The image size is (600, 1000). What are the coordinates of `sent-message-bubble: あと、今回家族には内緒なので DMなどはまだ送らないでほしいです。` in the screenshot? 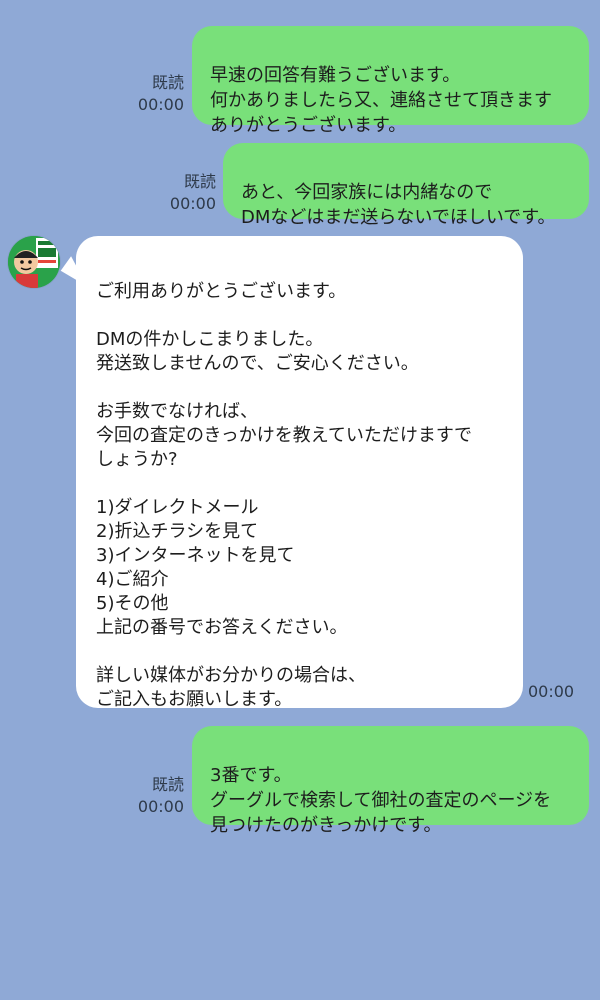 It's located at (406, 185).